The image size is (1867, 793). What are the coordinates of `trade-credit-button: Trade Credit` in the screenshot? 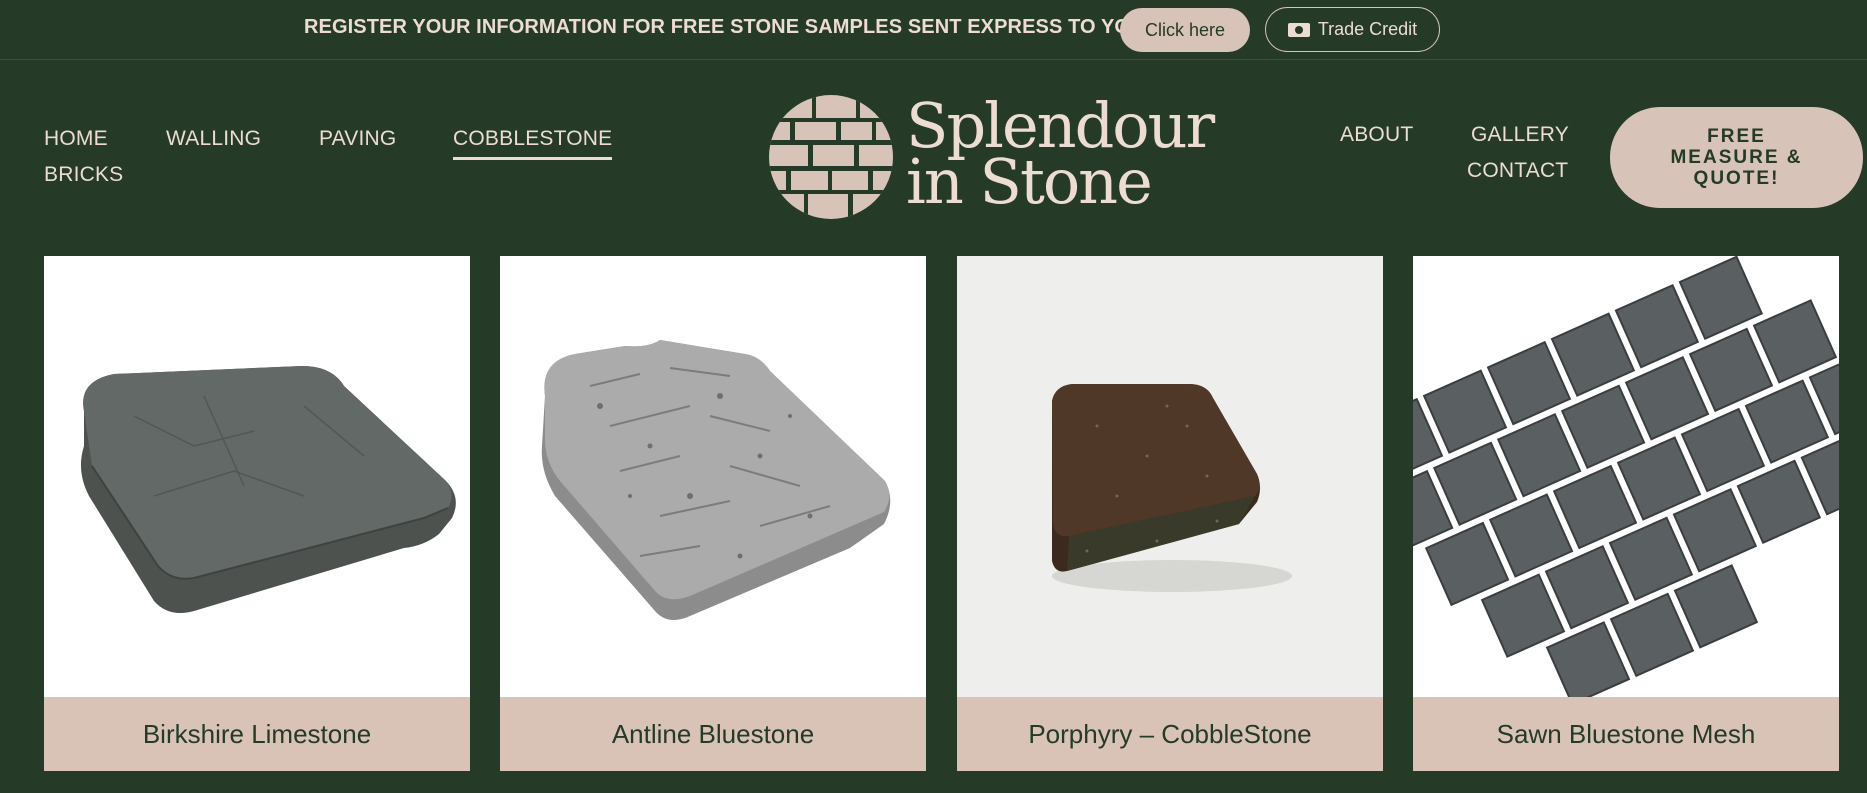 It's located at (1352, 29).